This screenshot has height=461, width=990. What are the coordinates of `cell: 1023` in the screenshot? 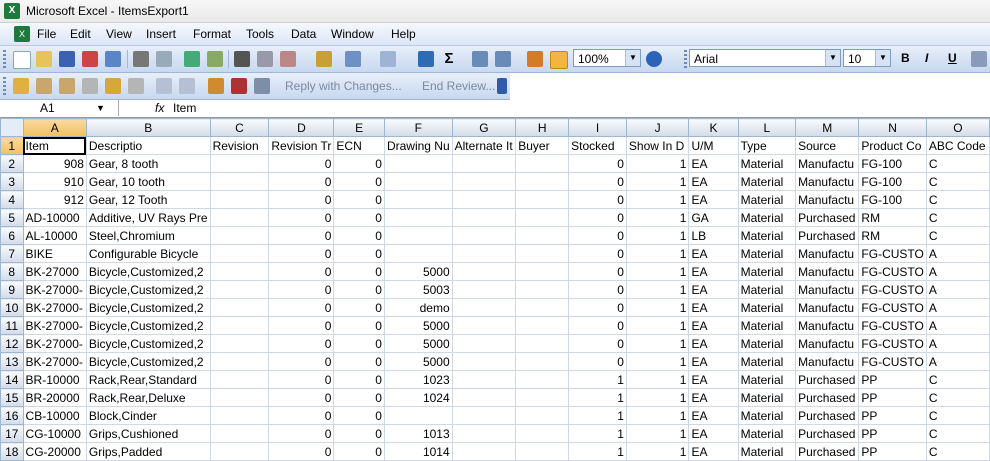 It's located at (418, 379).